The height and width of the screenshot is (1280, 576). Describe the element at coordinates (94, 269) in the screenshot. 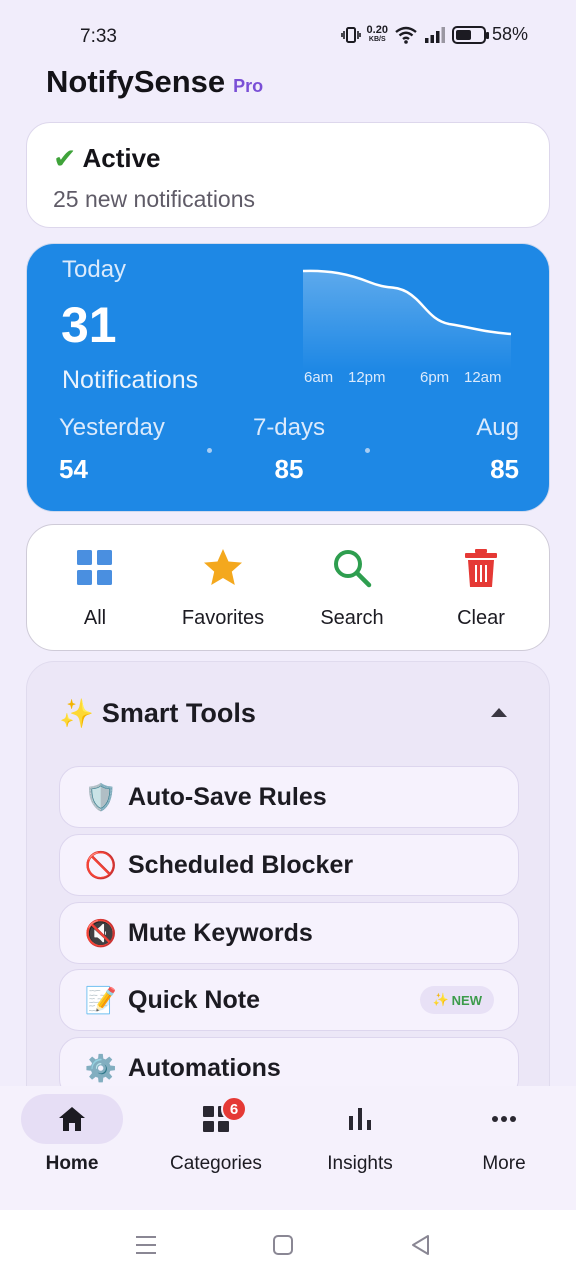

I see `today-label: Today` at that location.